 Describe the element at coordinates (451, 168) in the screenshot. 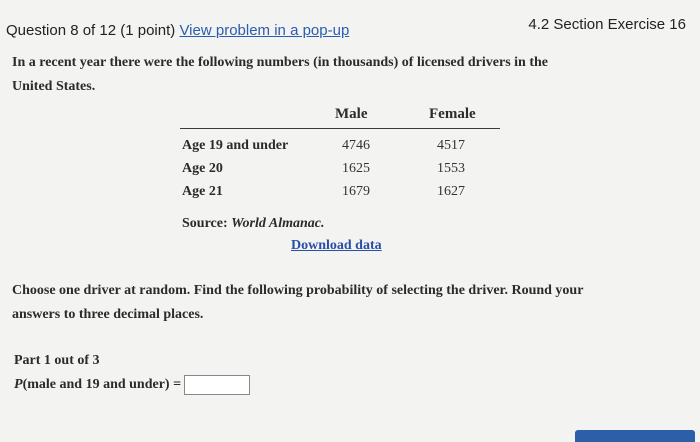

I see `cell-female: 1553` at that location.